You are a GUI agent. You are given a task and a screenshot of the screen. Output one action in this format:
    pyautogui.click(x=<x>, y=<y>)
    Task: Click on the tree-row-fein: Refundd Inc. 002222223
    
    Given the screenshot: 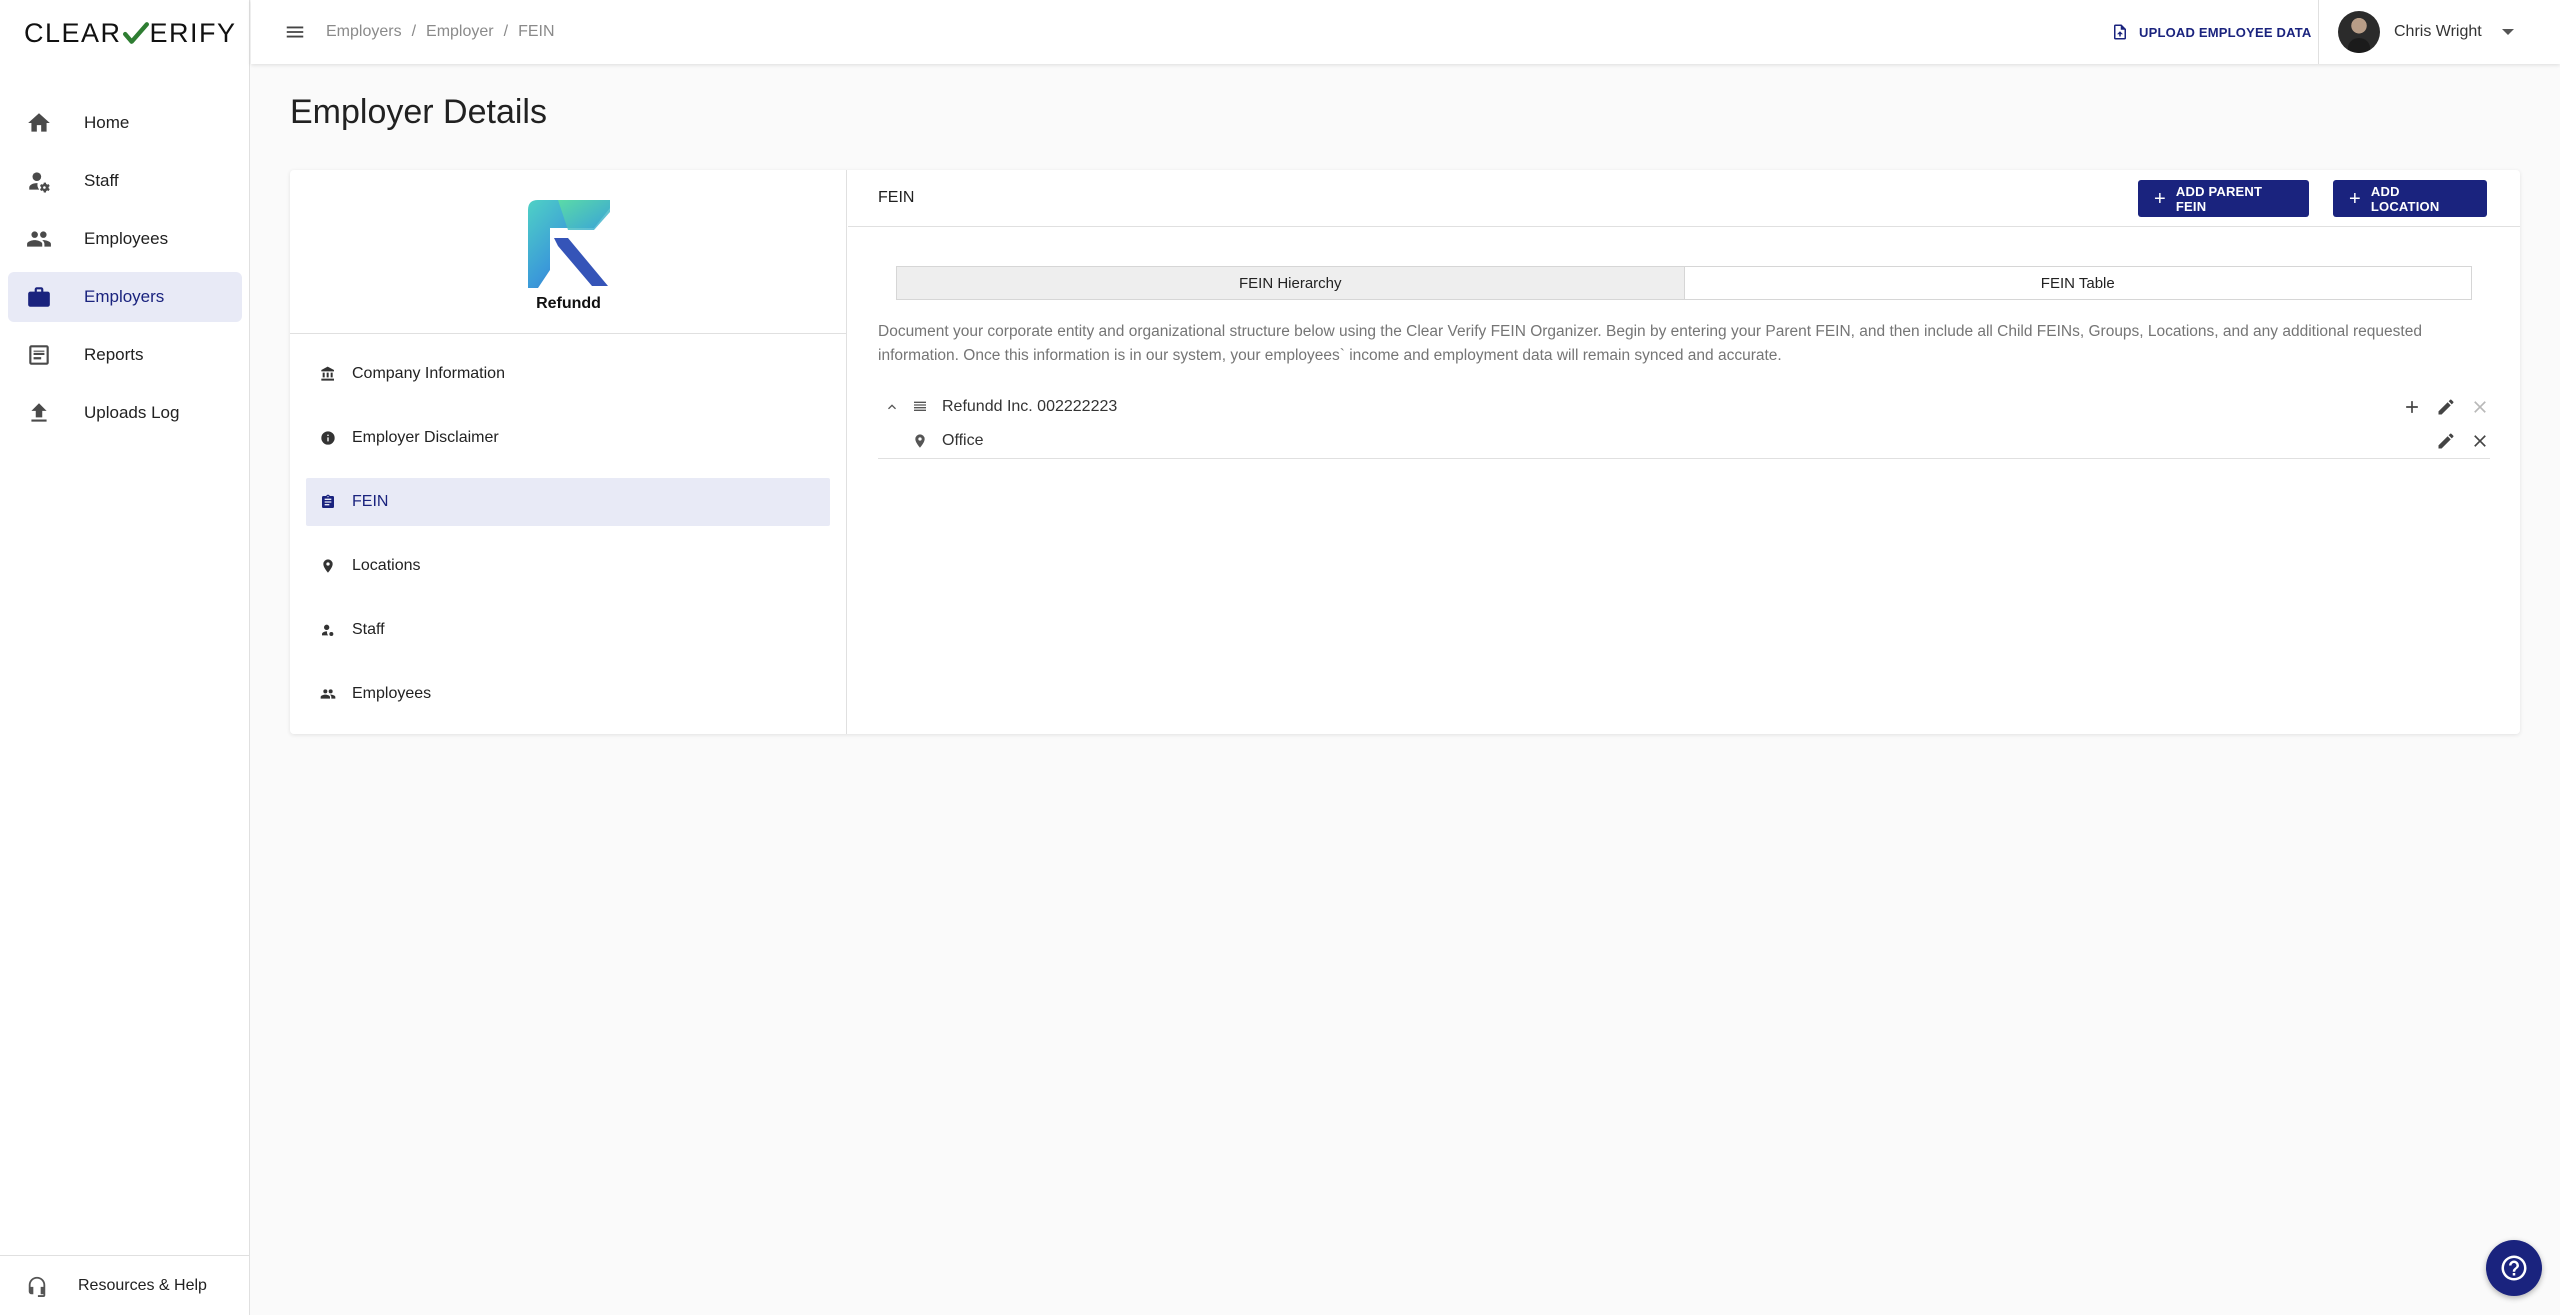 What is the action you would take?
    pyautogui.click(x=1684, y=407)
    